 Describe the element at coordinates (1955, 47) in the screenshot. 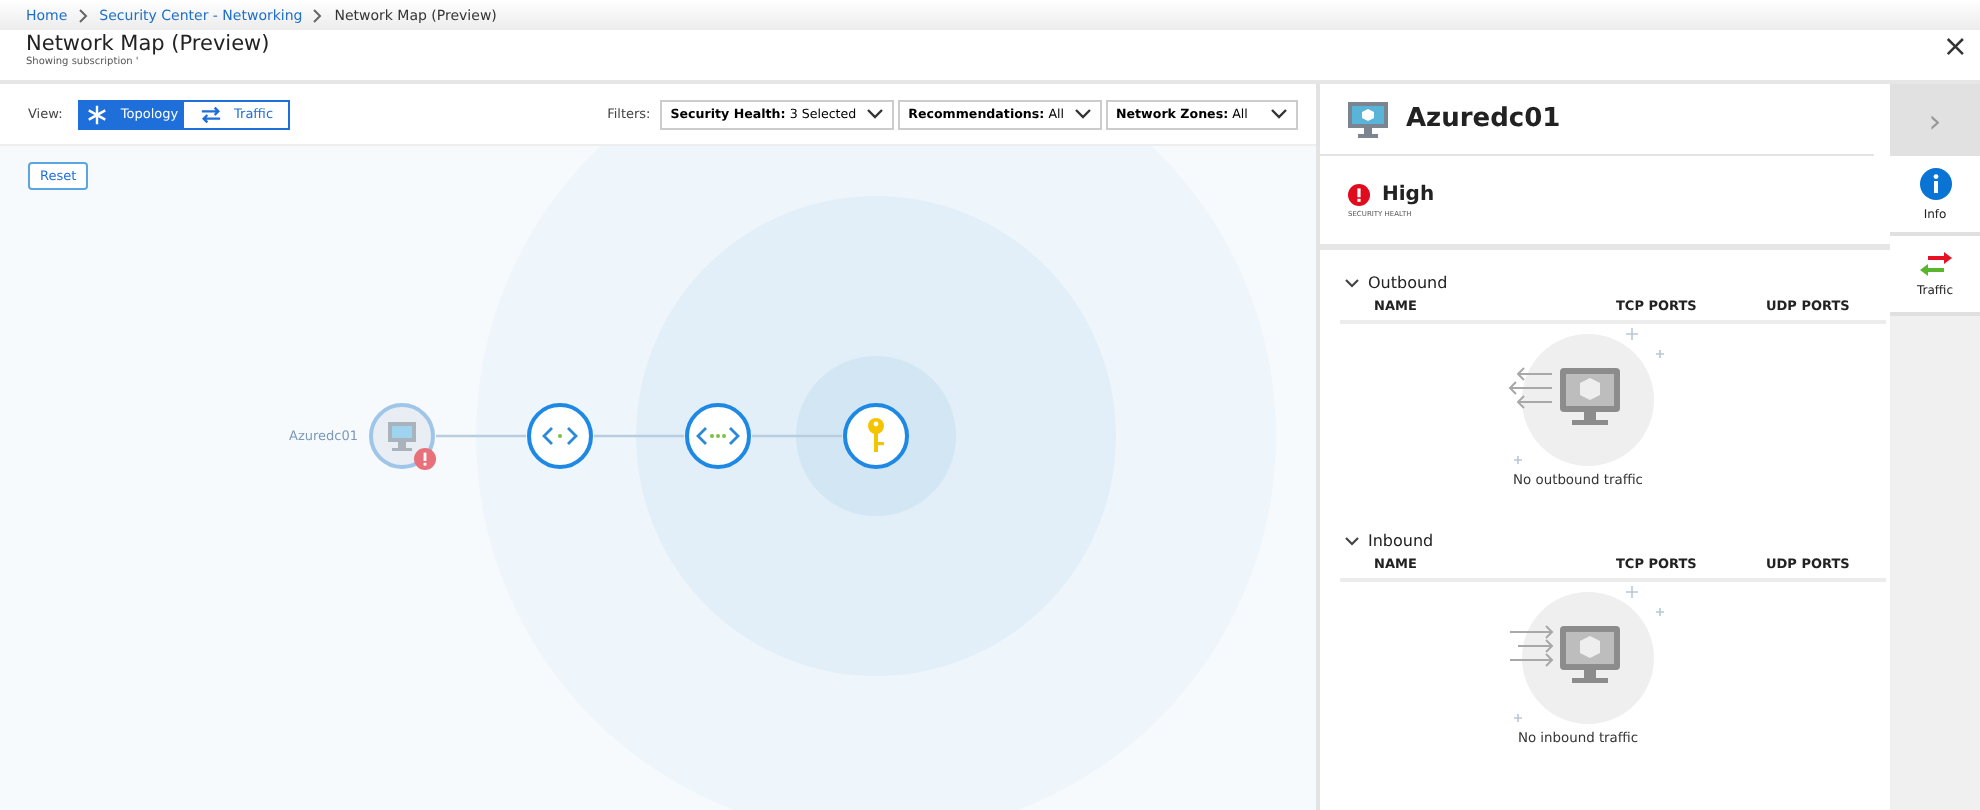

I see `close-button: ×` at that location.